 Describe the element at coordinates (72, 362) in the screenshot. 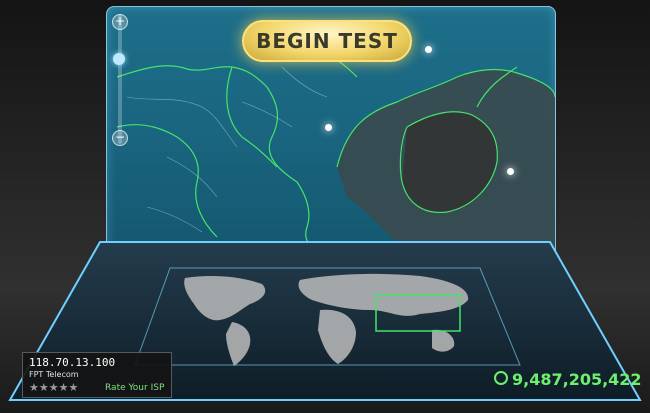

I see `ip-address: 118.70.13.100` at that location.